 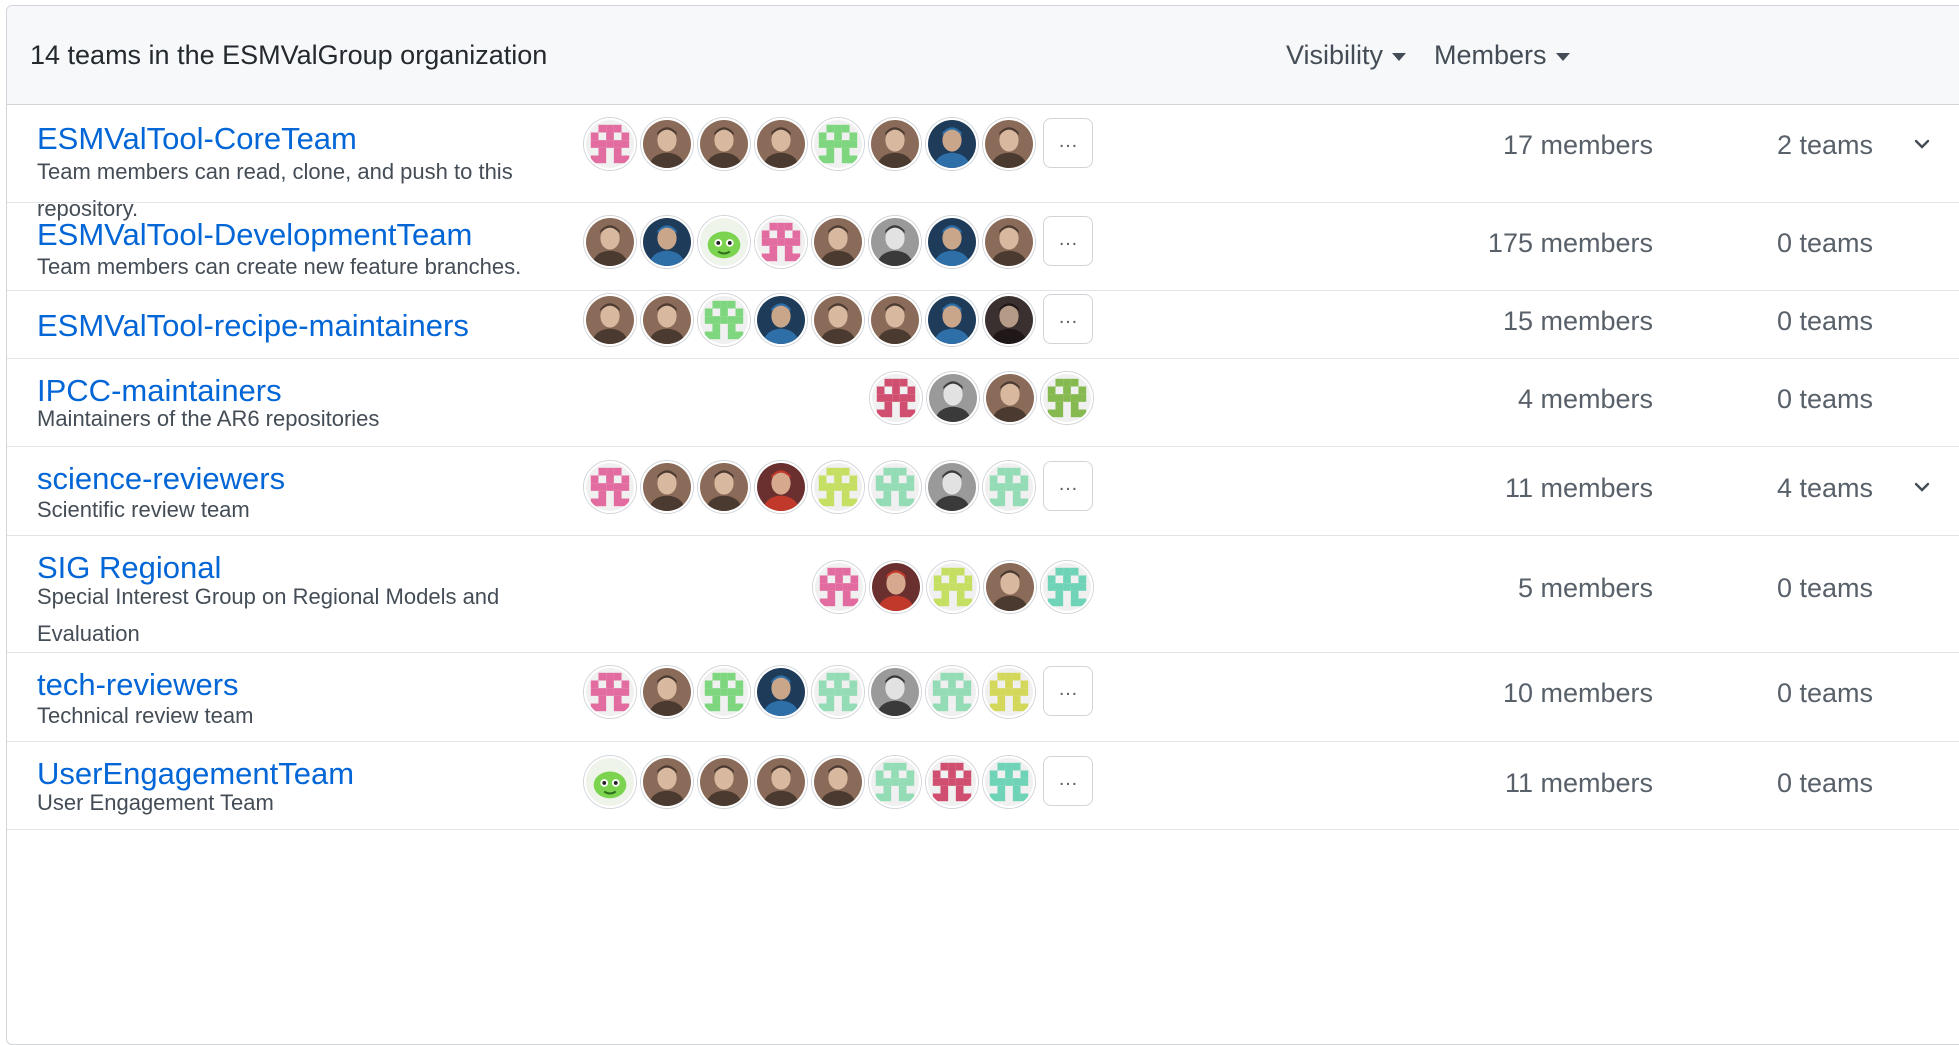 I want to click on child-teams-count: 4 teams, so click(x=1825, y=488).